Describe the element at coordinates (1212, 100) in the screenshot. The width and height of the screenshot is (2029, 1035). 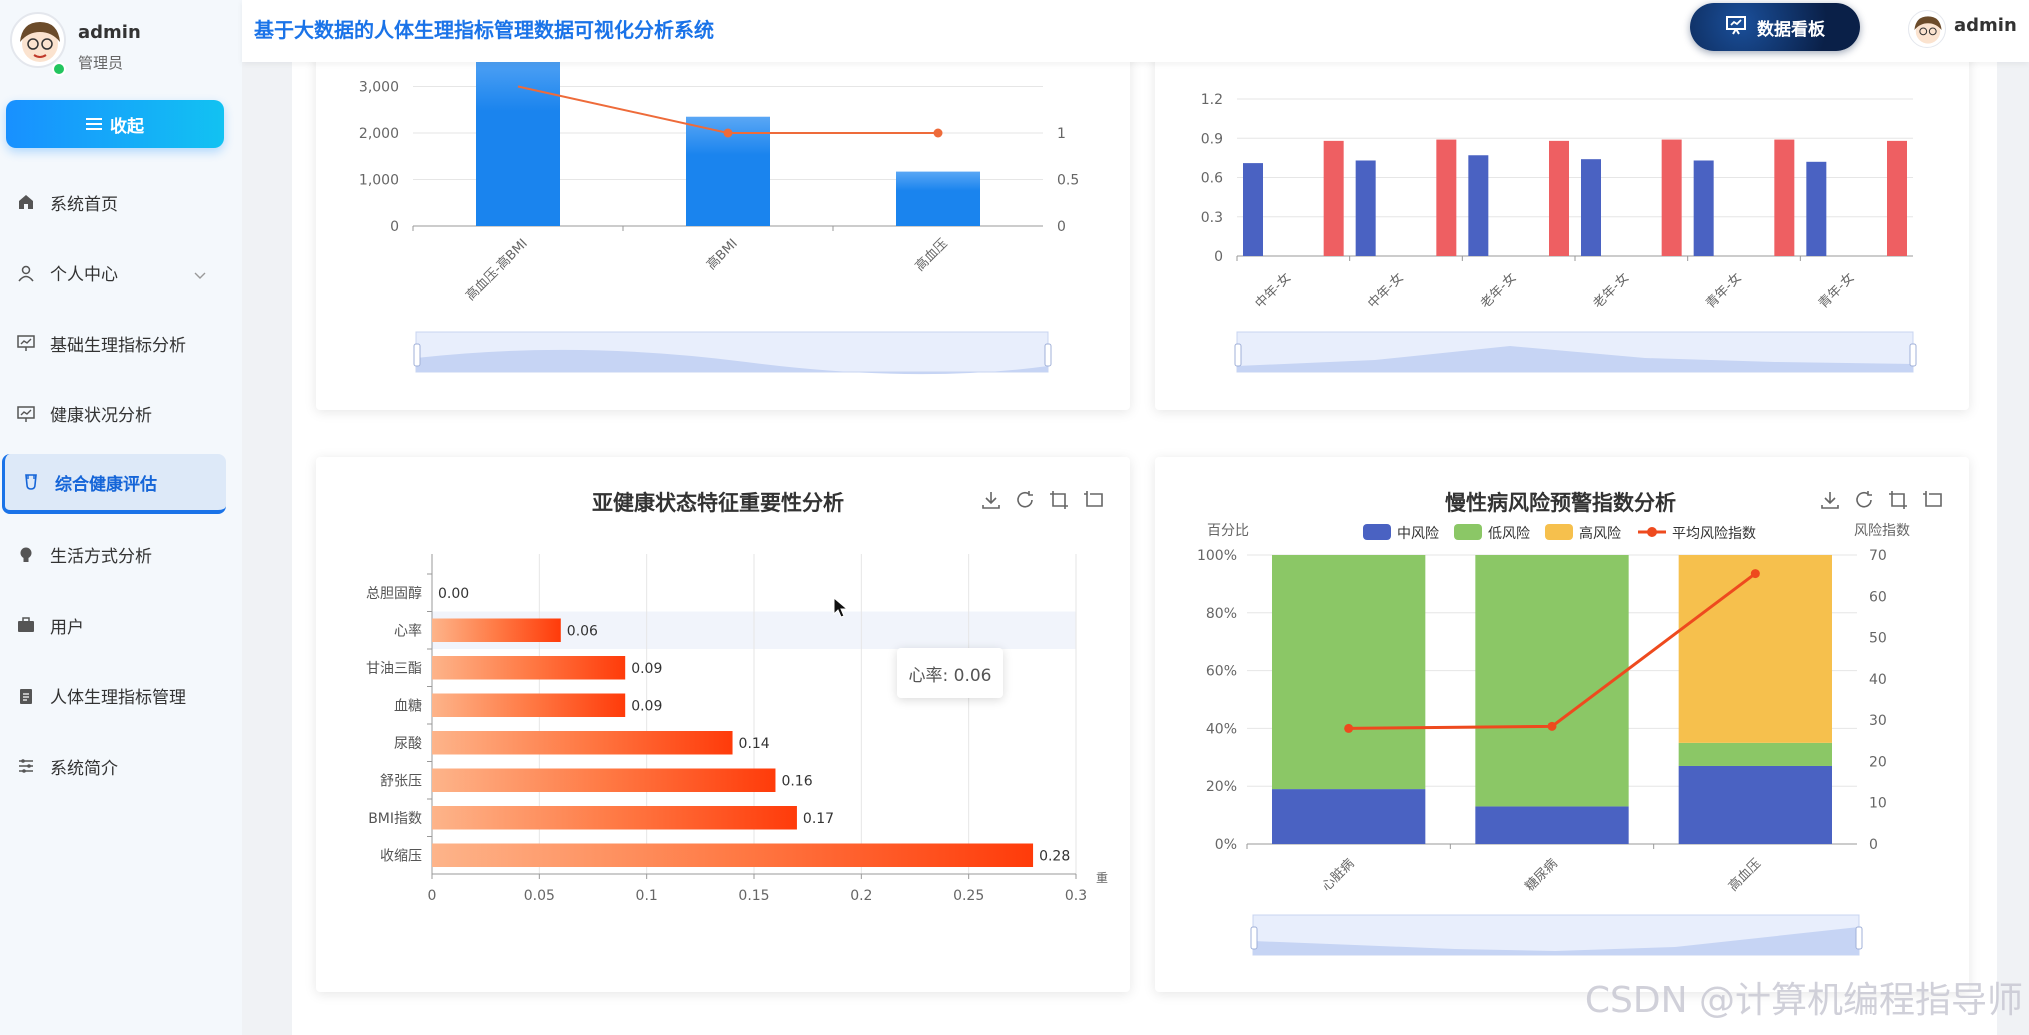
I see `y-tick-label: 1.2` at that location.